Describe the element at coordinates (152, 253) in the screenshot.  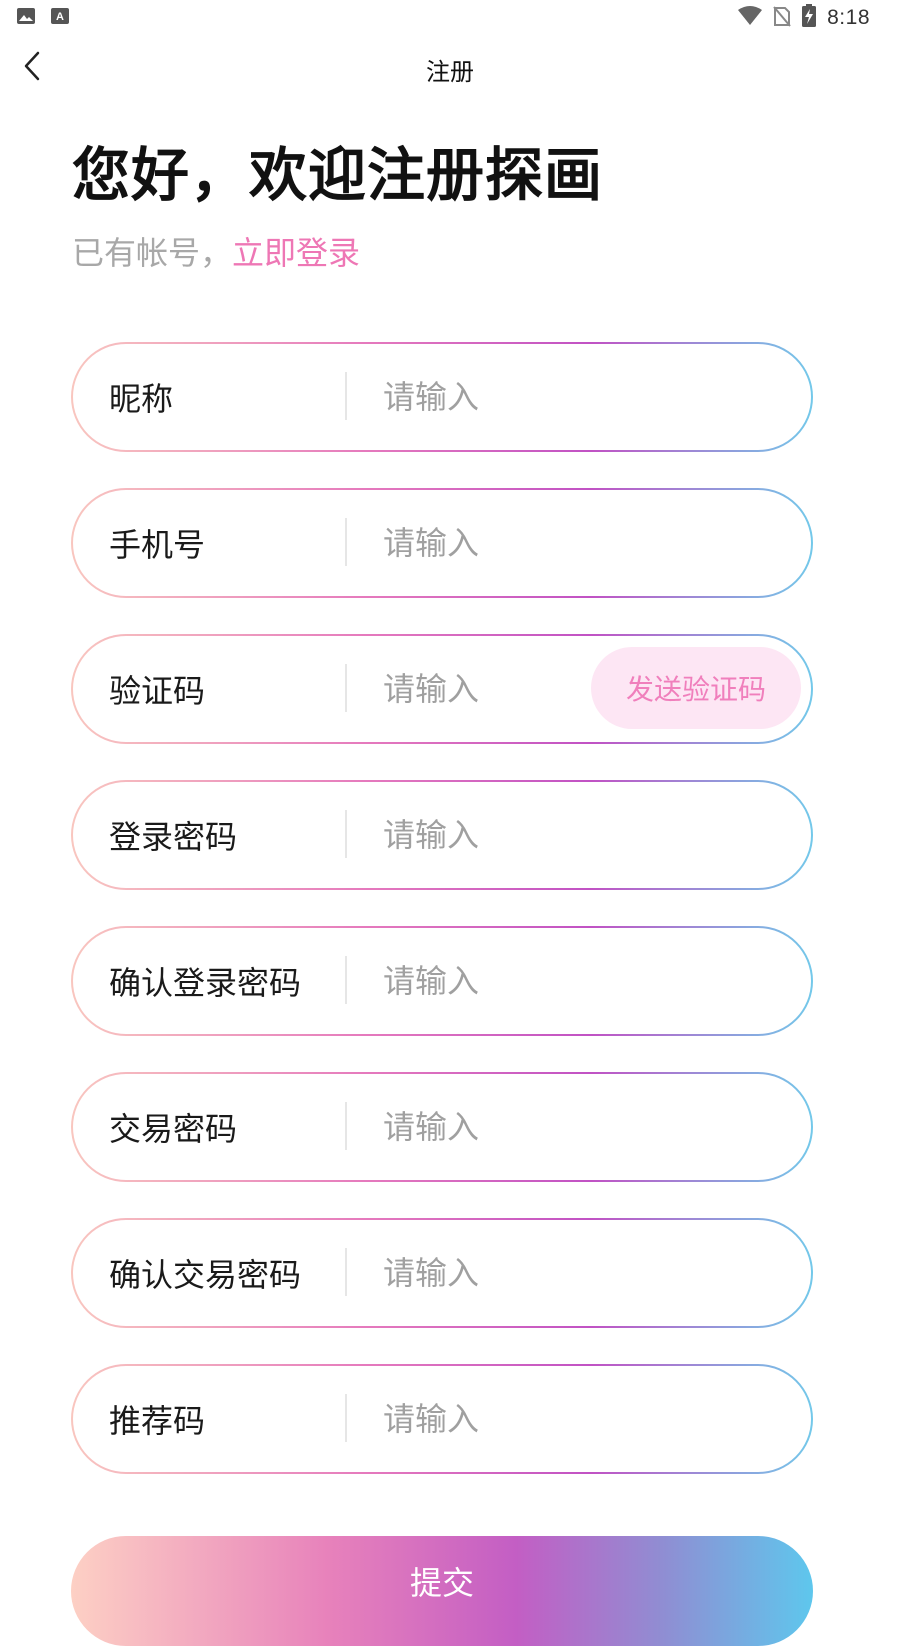
I see `have-account-text: 已有帐号，` at that location.